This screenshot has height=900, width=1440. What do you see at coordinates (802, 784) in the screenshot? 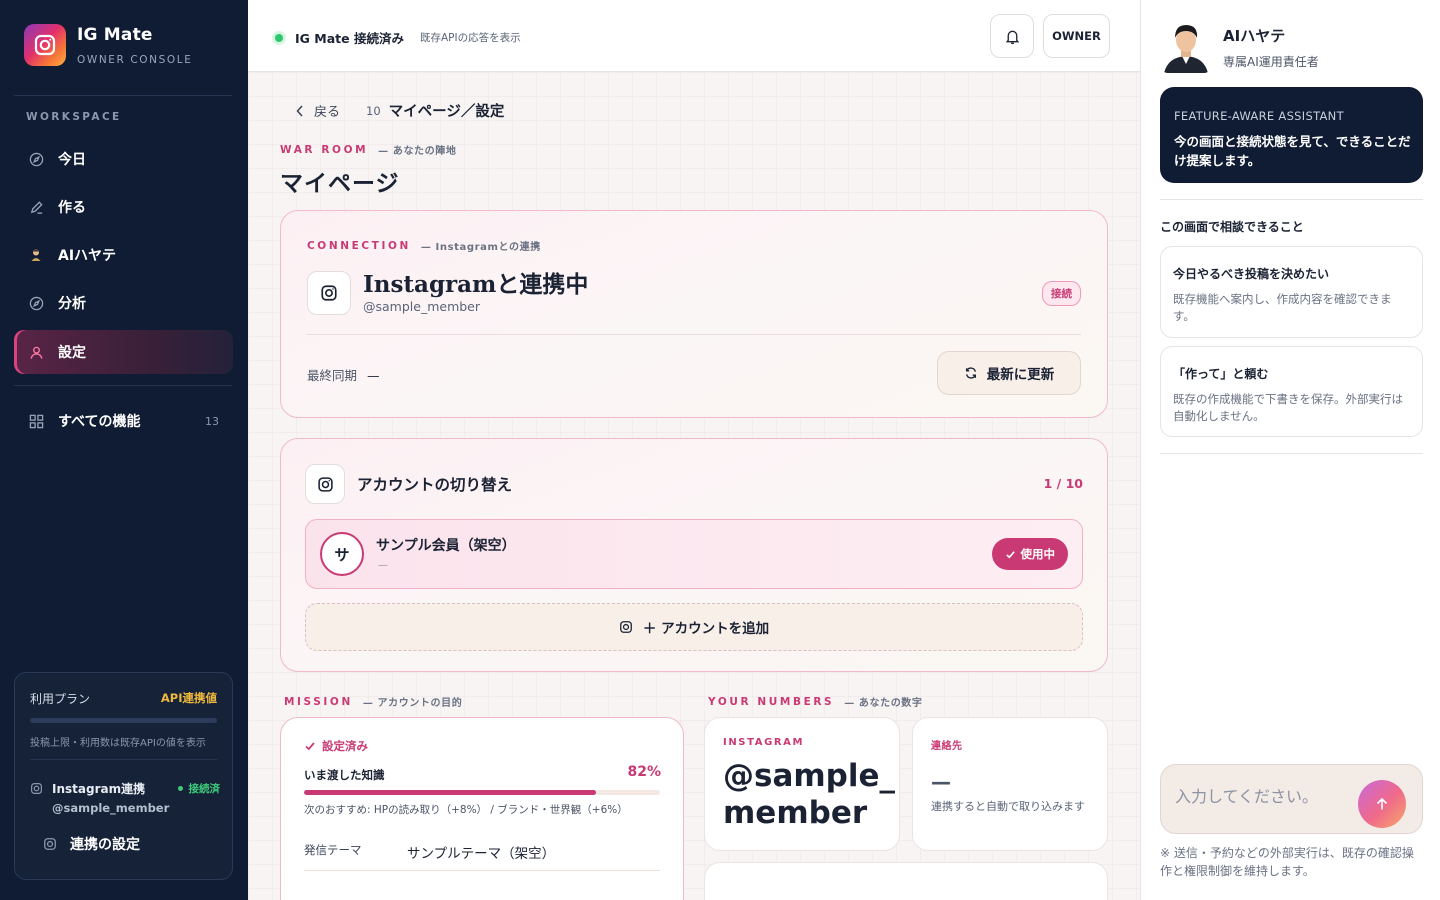
I see `instagram-number-card: INSTAGRAM @sample_member` at bounding box center [802, 784].